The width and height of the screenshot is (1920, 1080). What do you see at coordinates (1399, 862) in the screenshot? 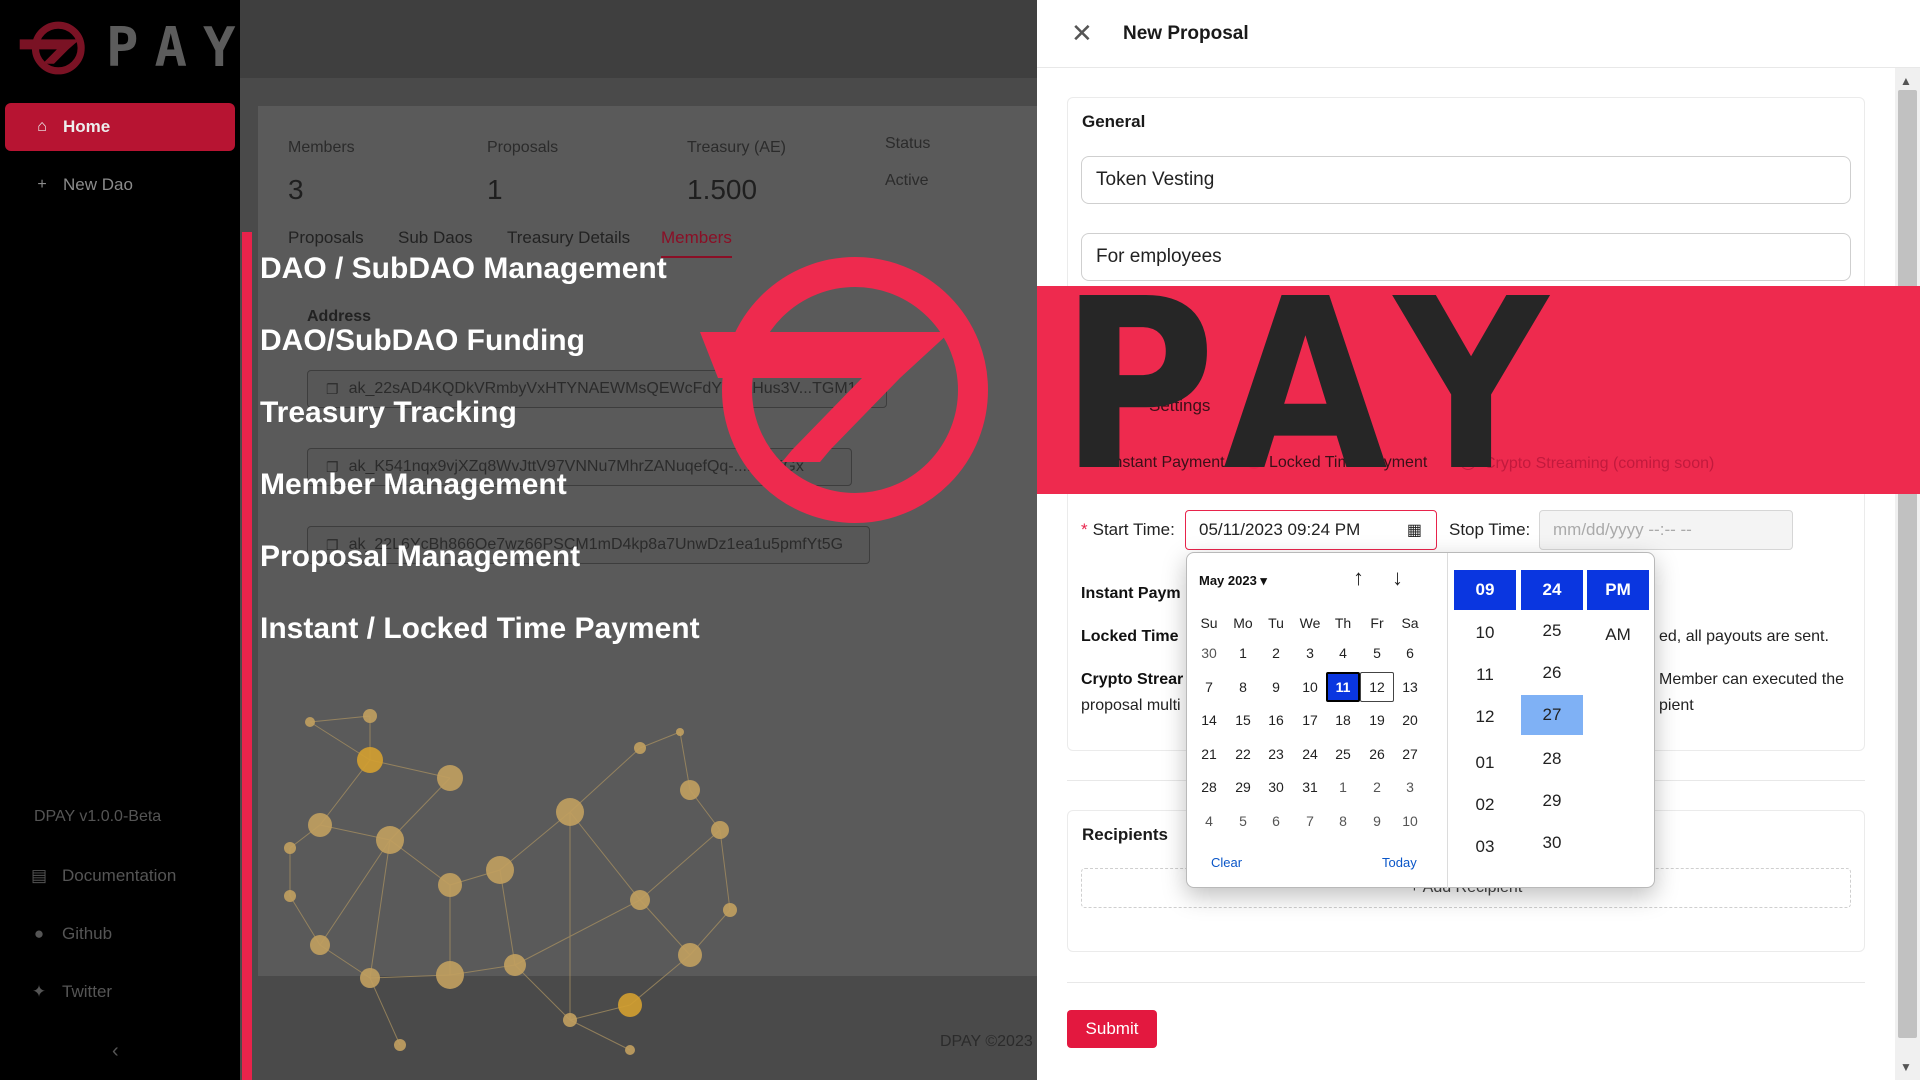
I see `today-button: Today` at bounding box center [1399, 862].